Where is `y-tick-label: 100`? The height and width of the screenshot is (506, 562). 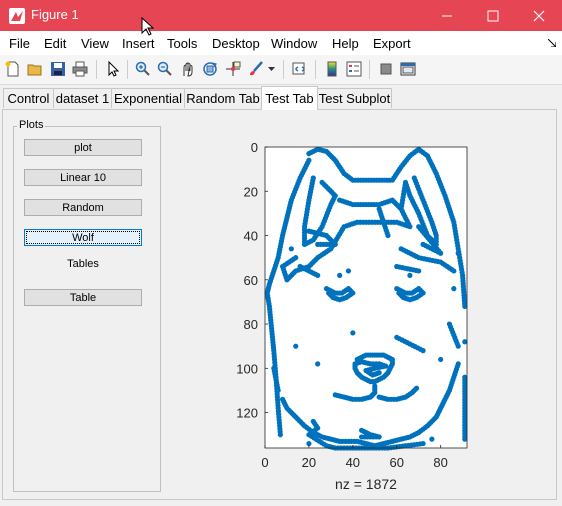
y-tick-label: 100 is located at coordinates (247, 368).